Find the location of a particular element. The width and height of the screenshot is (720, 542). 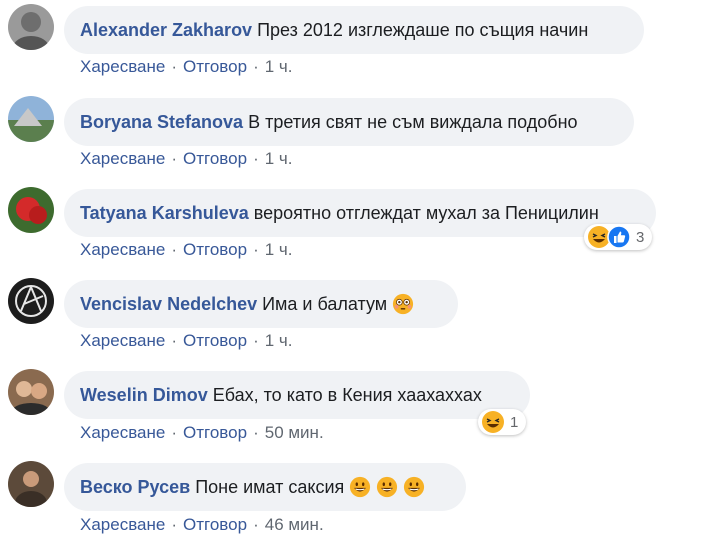

comment-bubble: Веско Русев Поне имат саксия is located at coordinates (265, 487).